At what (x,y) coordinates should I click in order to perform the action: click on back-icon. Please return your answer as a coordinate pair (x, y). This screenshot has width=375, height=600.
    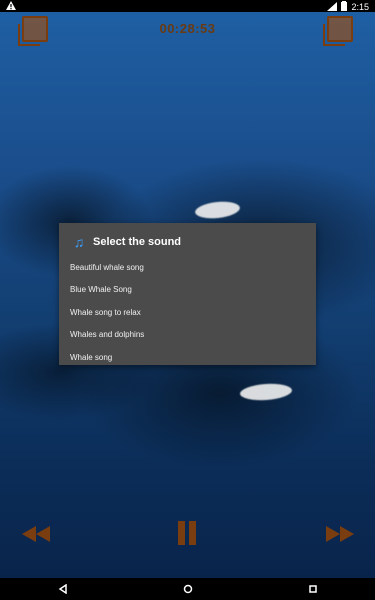
    Looking at the image, I should click on (63, 589).